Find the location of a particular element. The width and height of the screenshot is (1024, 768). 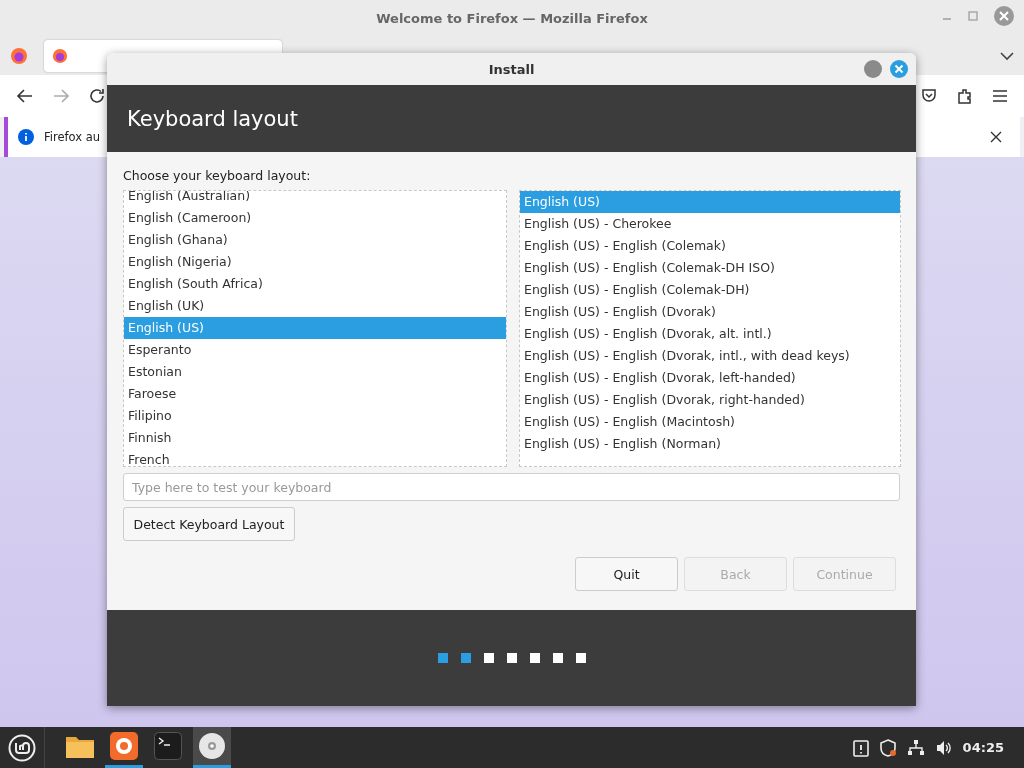

menu-icon is located at coordinates (1000, 96).